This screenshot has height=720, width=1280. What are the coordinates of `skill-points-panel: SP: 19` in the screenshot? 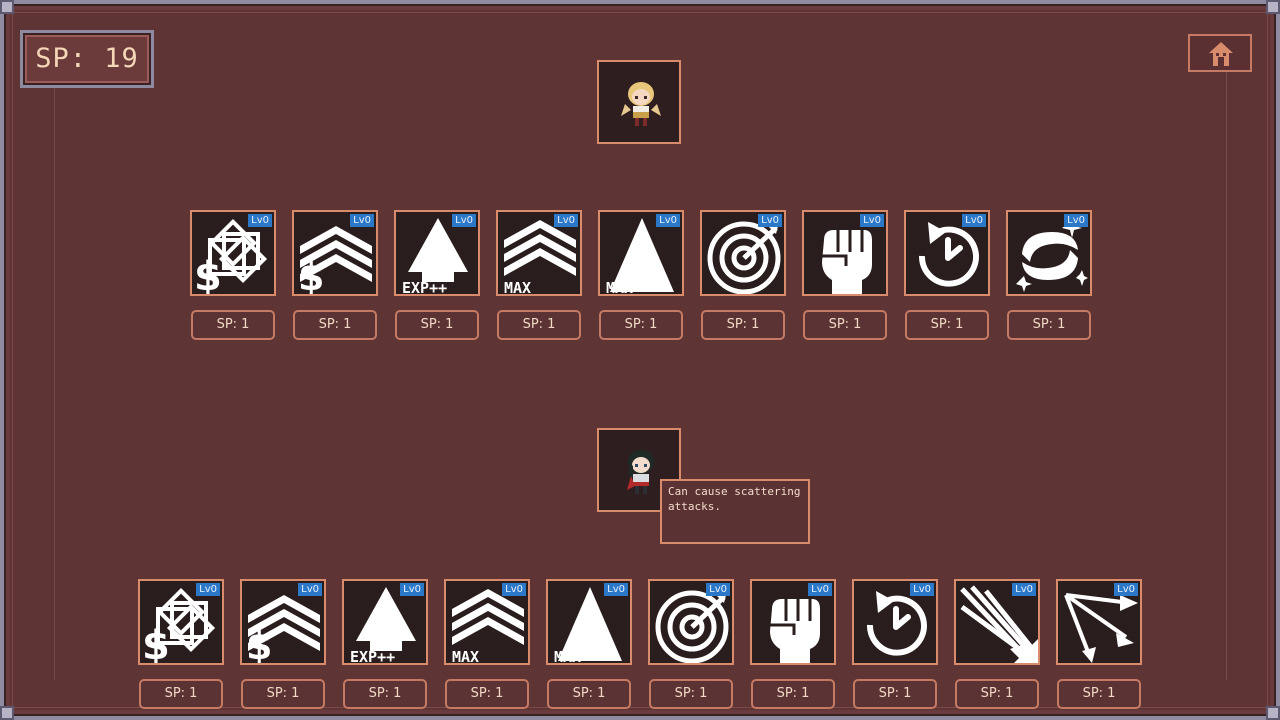 It's located at (87, 59).